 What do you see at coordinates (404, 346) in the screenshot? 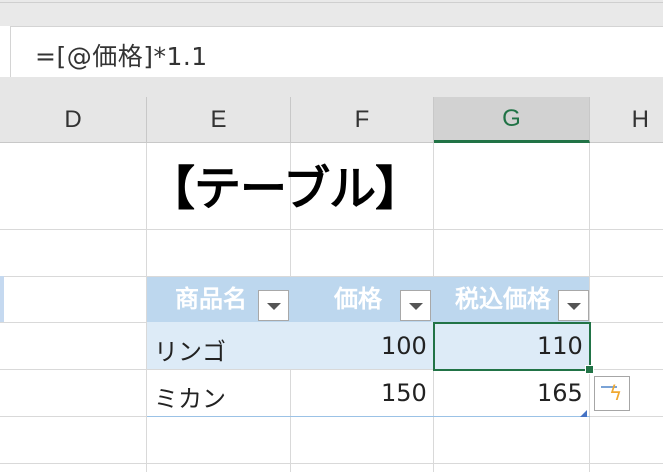
I see `table-cell-price: 100` at bounding box center [404, 346].